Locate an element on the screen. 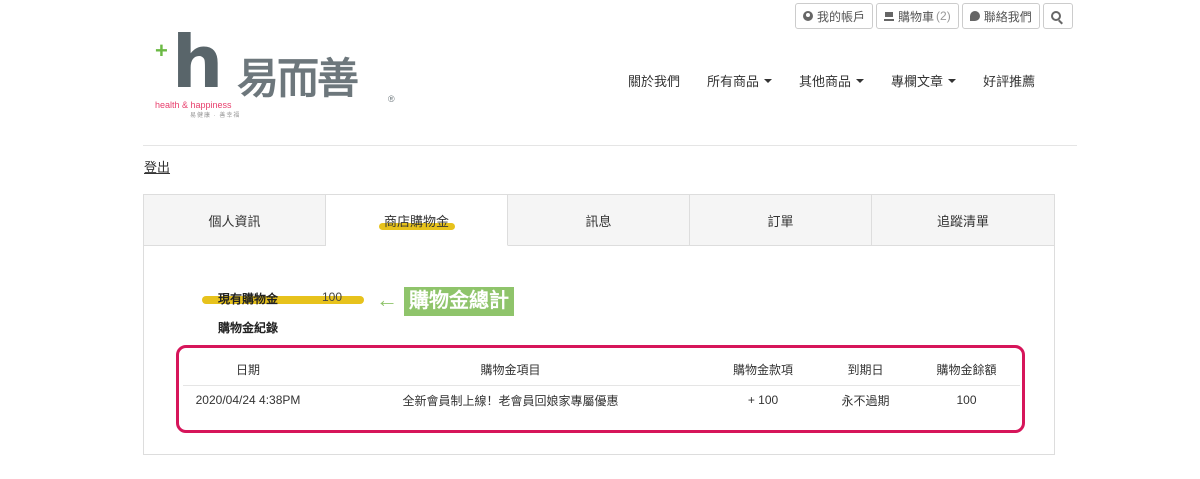 This screenshot has height=479, width=1200. chat-icon is located at coordinates (974, 16).